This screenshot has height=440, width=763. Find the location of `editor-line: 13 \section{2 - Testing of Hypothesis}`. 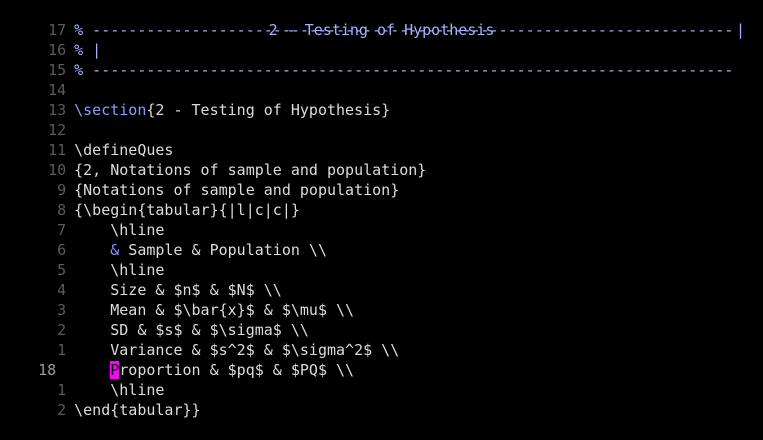

editor-line: 13 \section{2 - Testing of Hypothesis} is located at coordinates (381, 99).